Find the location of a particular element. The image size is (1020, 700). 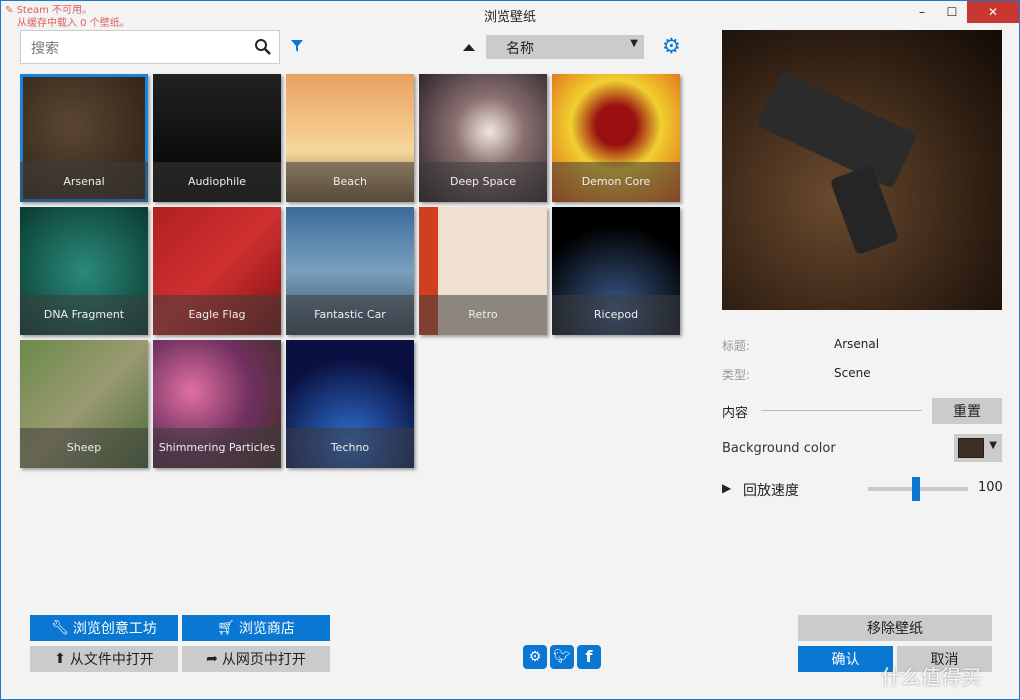

browse-store-button: 🛒︎ 浏览商店 is located at coordinates (256, 628).